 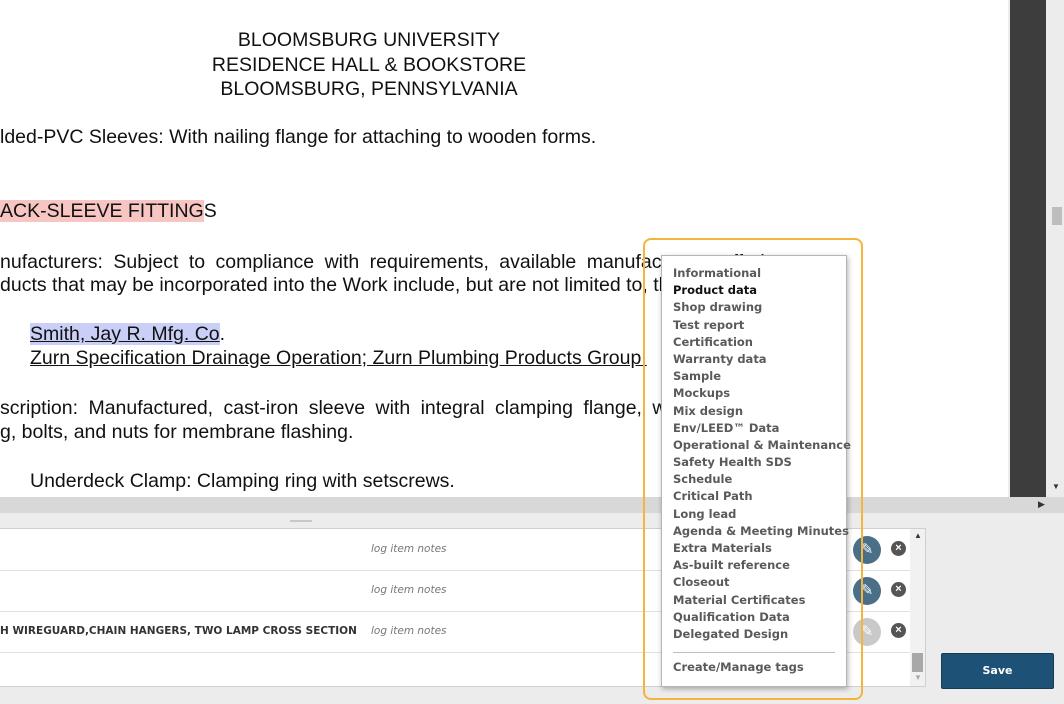 I want to click on section-title-tail: S, so click(x=210, y=211).